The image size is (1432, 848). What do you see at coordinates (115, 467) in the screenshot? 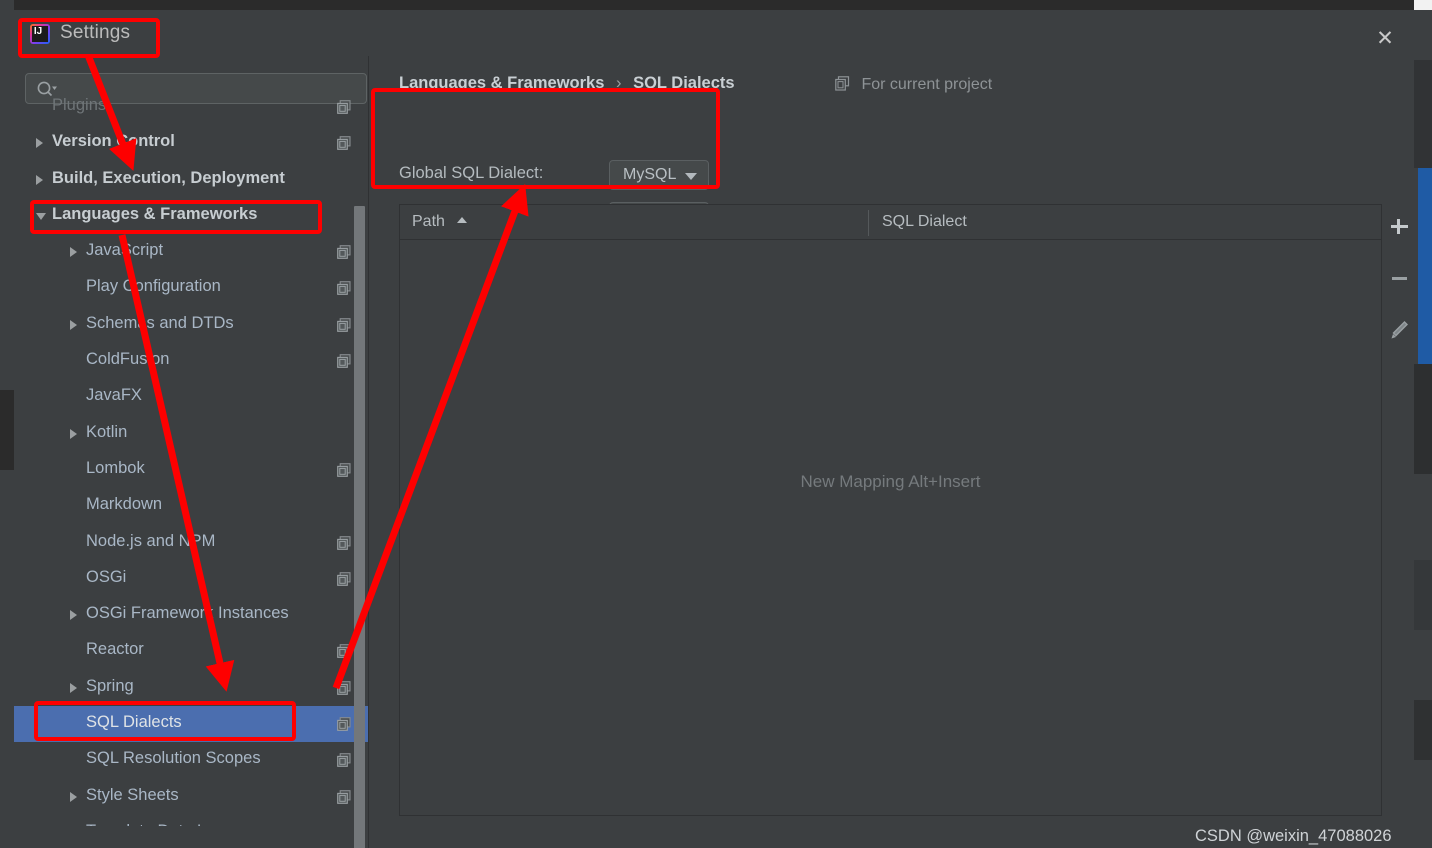
I see `sidebar-item-label: Lombok` at bounding box center [115, 467].